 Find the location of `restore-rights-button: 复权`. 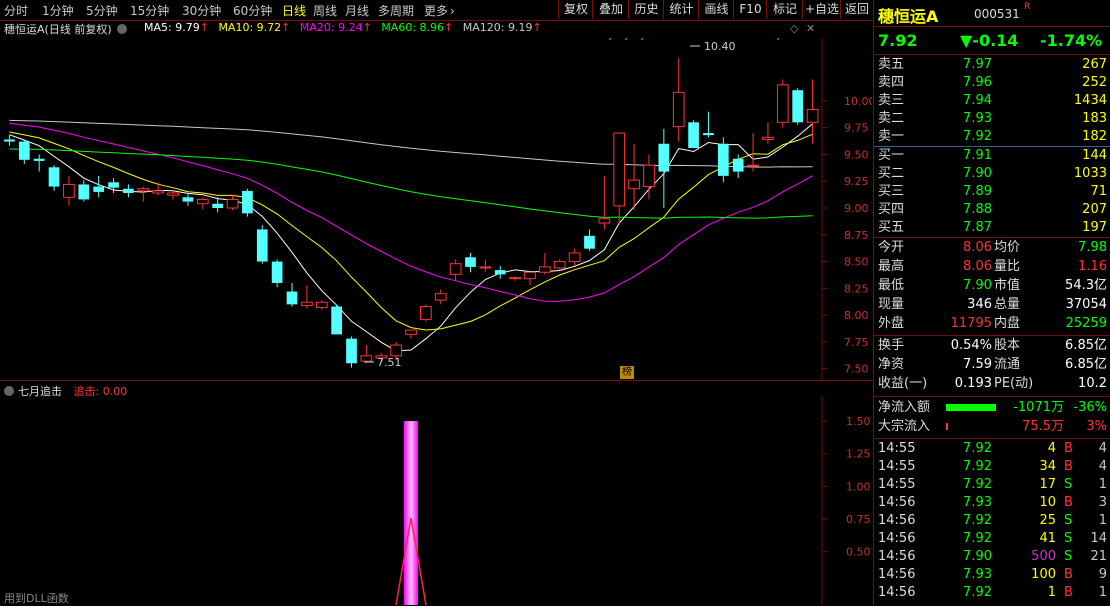

restore-rights-button: 复权 is located at coordinates (575, 9).